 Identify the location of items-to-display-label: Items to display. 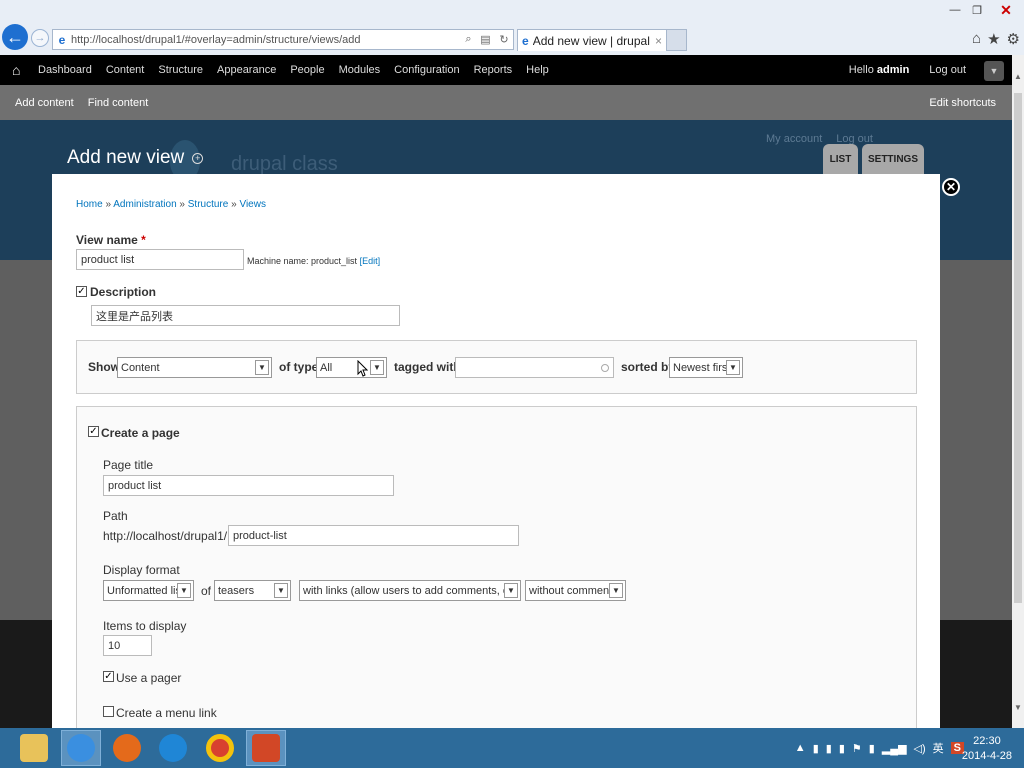
(145, 626).